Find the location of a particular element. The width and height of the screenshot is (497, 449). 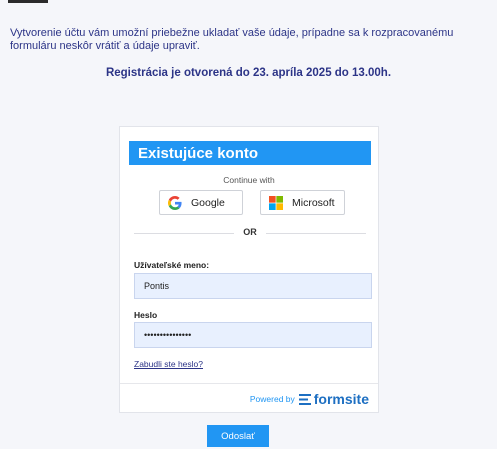

formsite-logo-icon is located at coordinates (304, 399).